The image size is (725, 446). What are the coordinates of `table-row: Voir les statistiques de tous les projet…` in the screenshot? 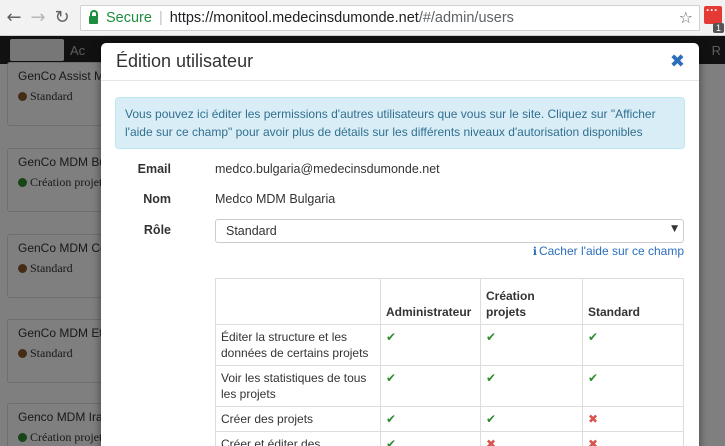 It's located at (449, 386).